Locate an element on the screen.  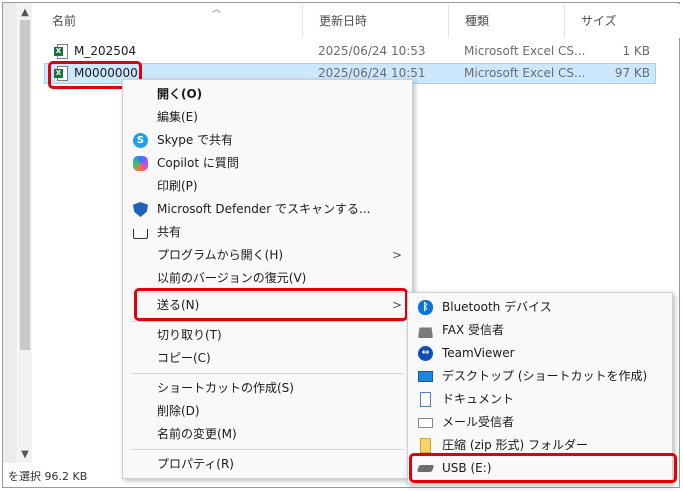
menu-item-label: USB (E:) is located at coordinates (467, 468).